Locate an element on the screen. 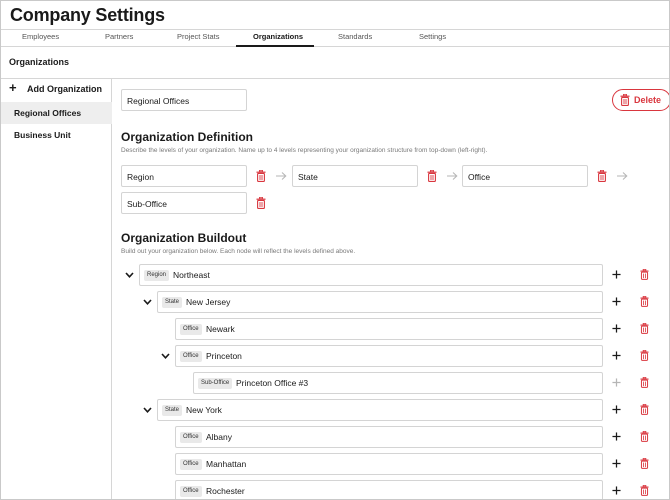  level-badge: Sub-Office is located at coordinates (215, 383).